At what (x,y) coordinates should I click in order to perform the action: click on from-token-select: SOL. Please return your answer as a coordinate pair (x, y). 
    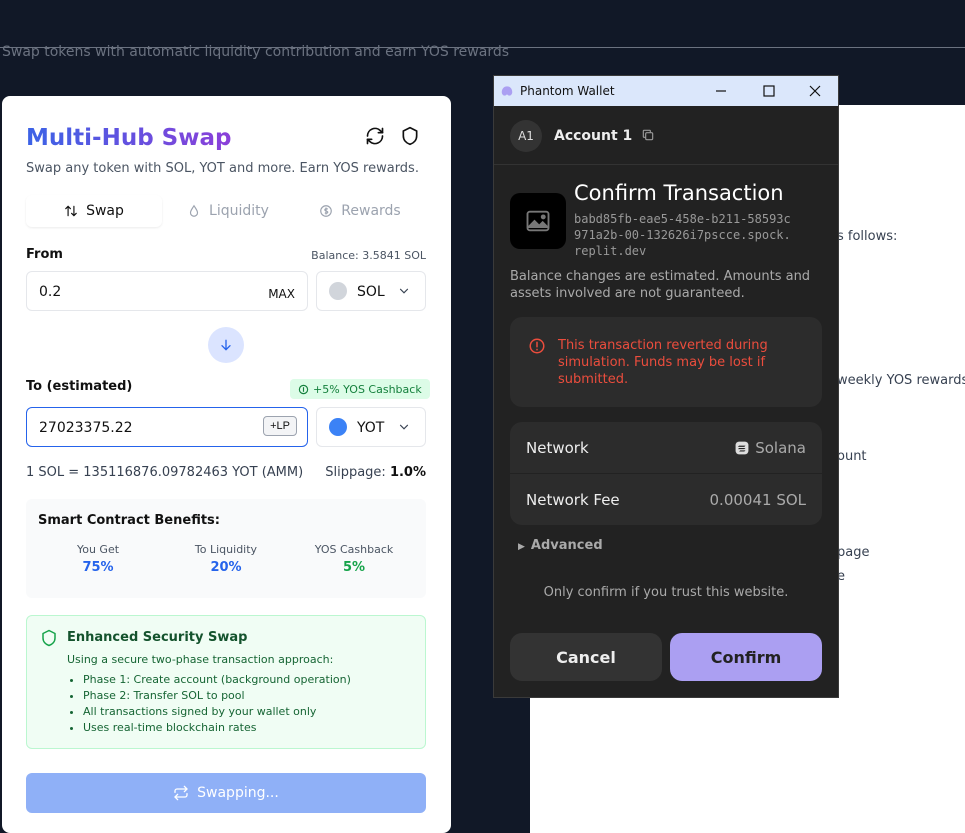
    Looking at the image, I should click on (371, 291).